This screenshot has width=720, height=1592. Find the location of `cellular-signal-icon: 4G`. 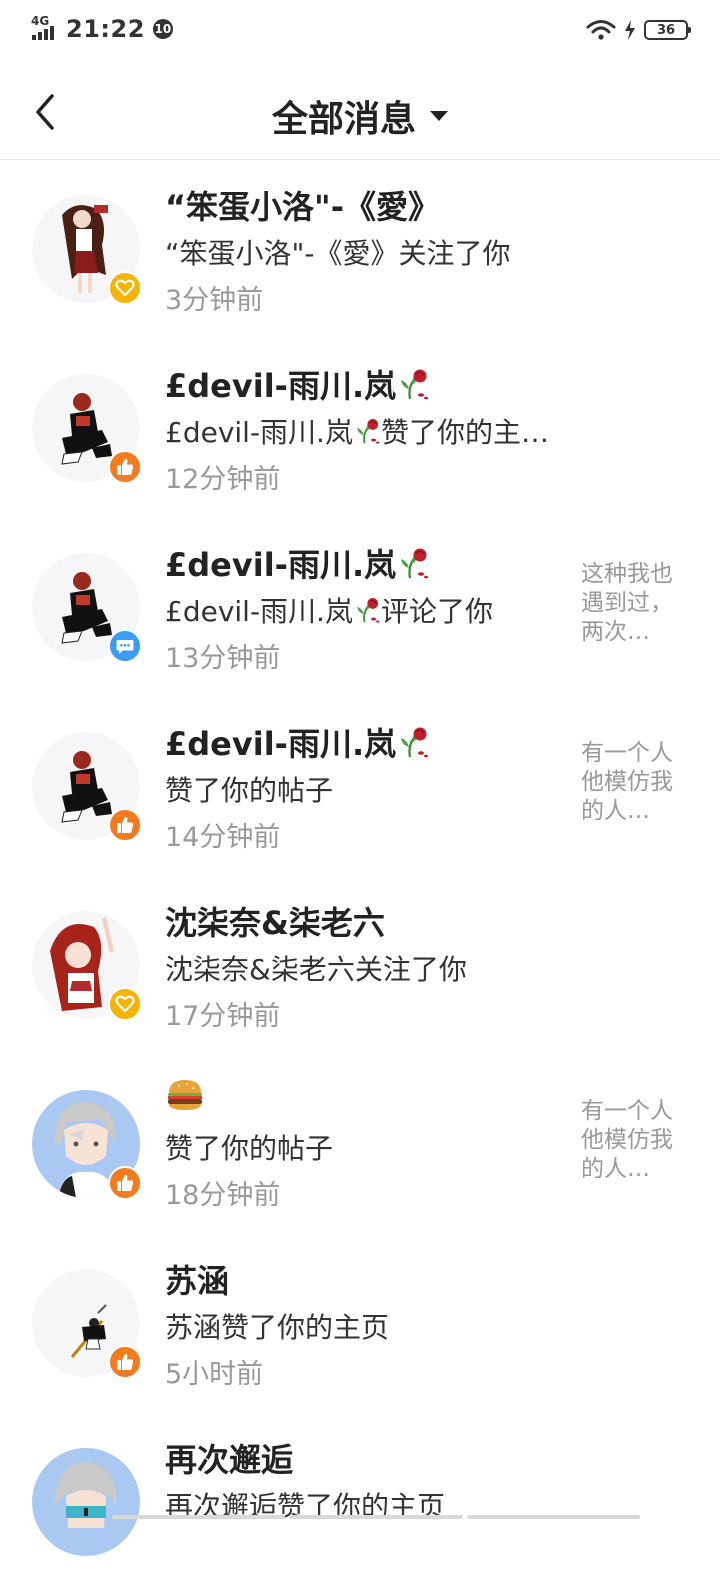

cellular-signal-icon: 4G is located at coordinates (45, 29).